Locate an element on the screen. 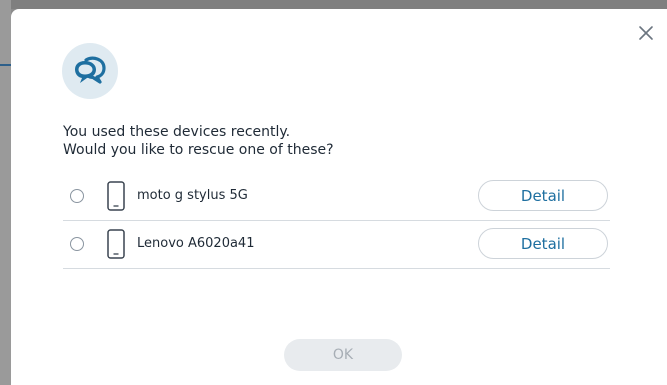  device-row: Lenovo A6020a41 Detail is located at coordinates (336, 245).